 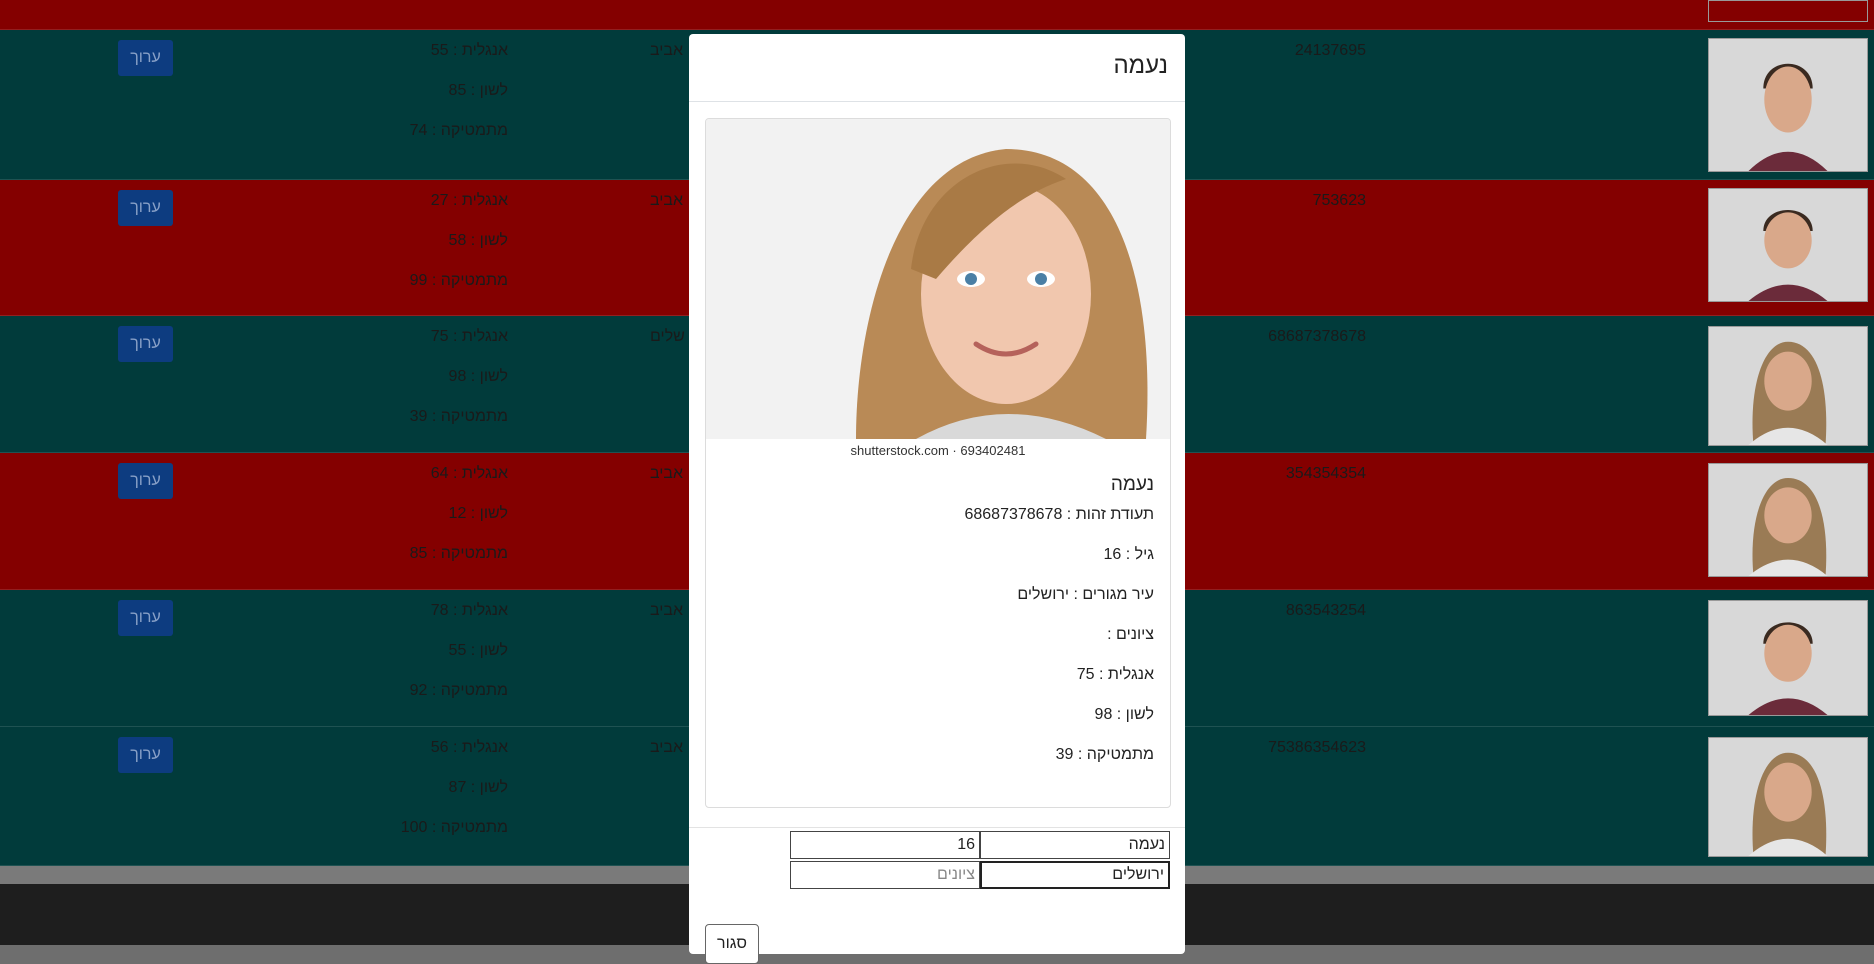 What do you see at coordinates (478, 90) in the screenshot?
I see `grade-lashon: לשון : 85` at bounding box center [478, 90].